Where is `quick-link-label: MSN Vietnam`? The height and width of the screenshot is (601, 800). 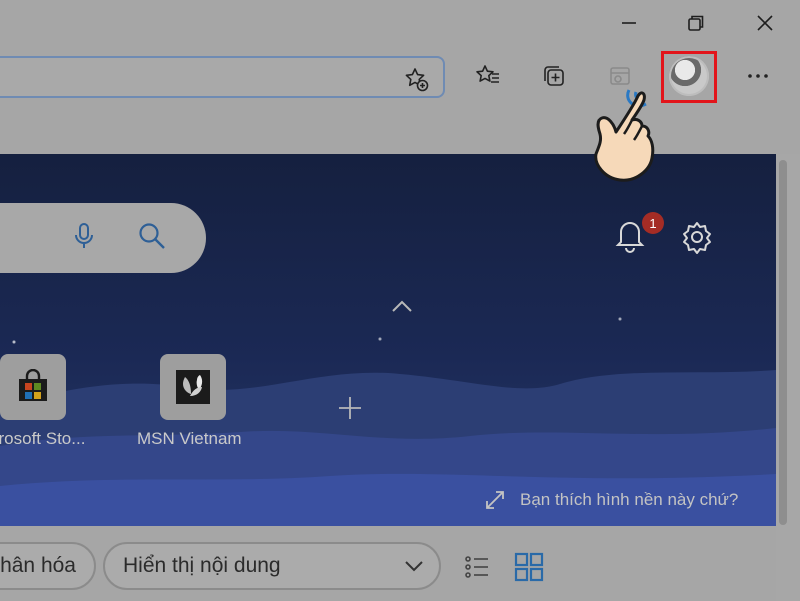 quick-link-label: MSN Vietnam is located at coordinates (189, 438).